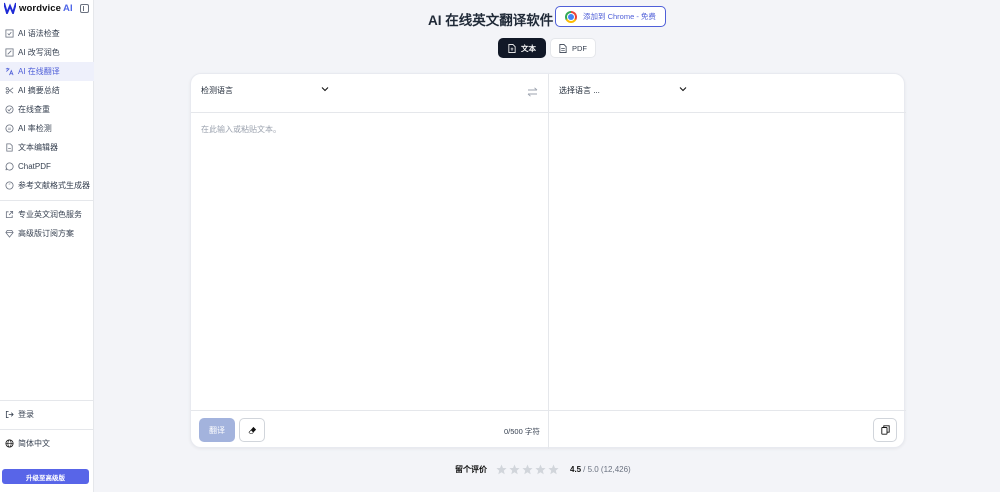 The width and height of the screenshot is (1000, 492). Describe the element at coordinates (34, 166) in the screenshot. I see `sidebar-item-label: ChatPDF` at that location.